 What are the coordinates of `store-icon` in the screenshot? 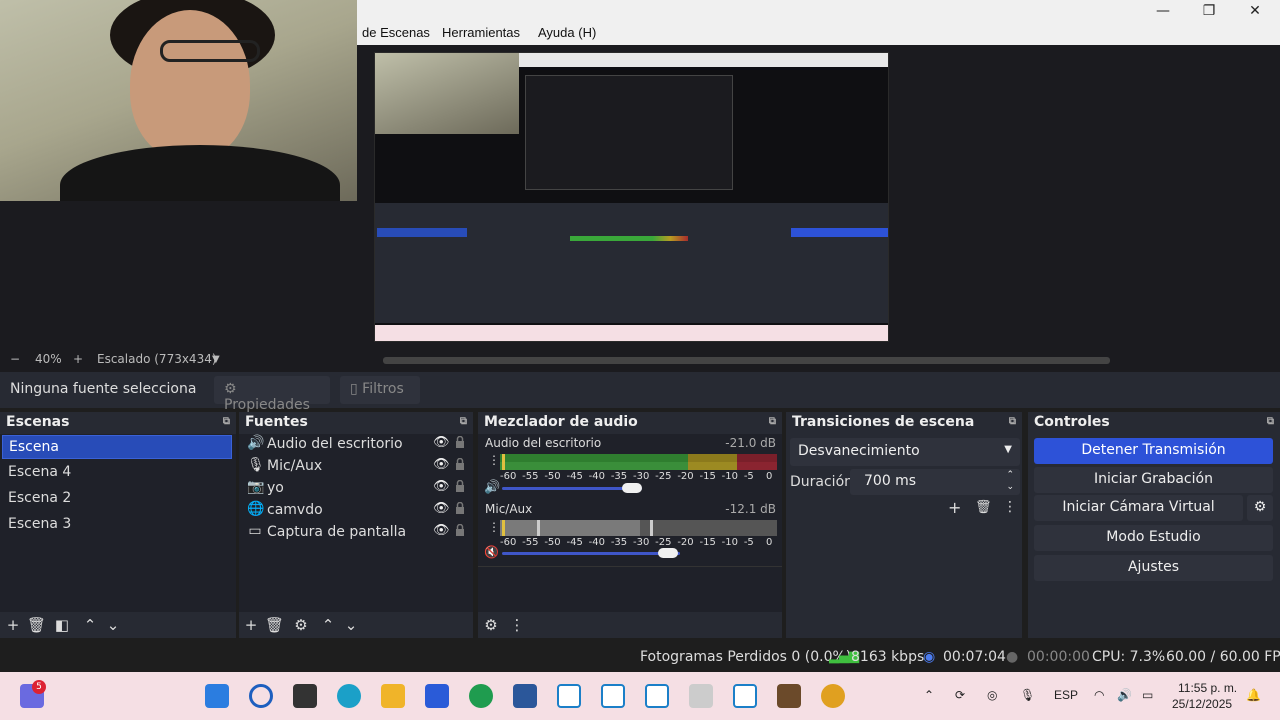 It's located at (437, 696).